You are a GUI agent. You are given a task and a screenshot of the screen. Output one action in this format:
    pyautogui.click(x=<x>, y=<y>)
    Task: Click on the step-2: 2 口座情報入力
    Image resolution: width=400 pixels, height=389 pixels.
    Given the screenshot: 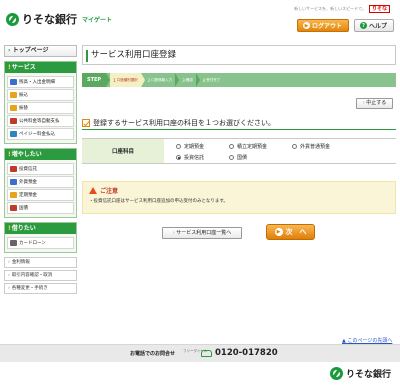 What is the action you would take?
    pyautogui.click(x=160, y=80)
    